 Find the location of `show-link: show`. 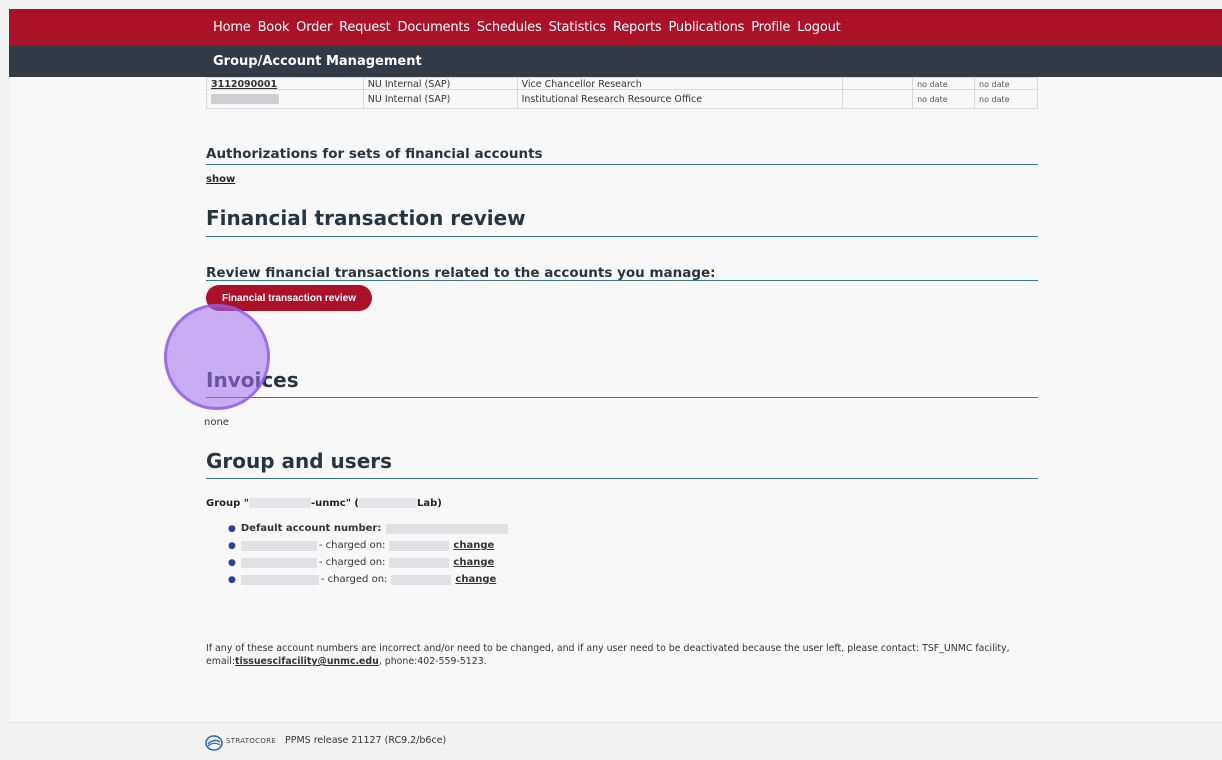

show-link: show is located at coordinates (220, 179).